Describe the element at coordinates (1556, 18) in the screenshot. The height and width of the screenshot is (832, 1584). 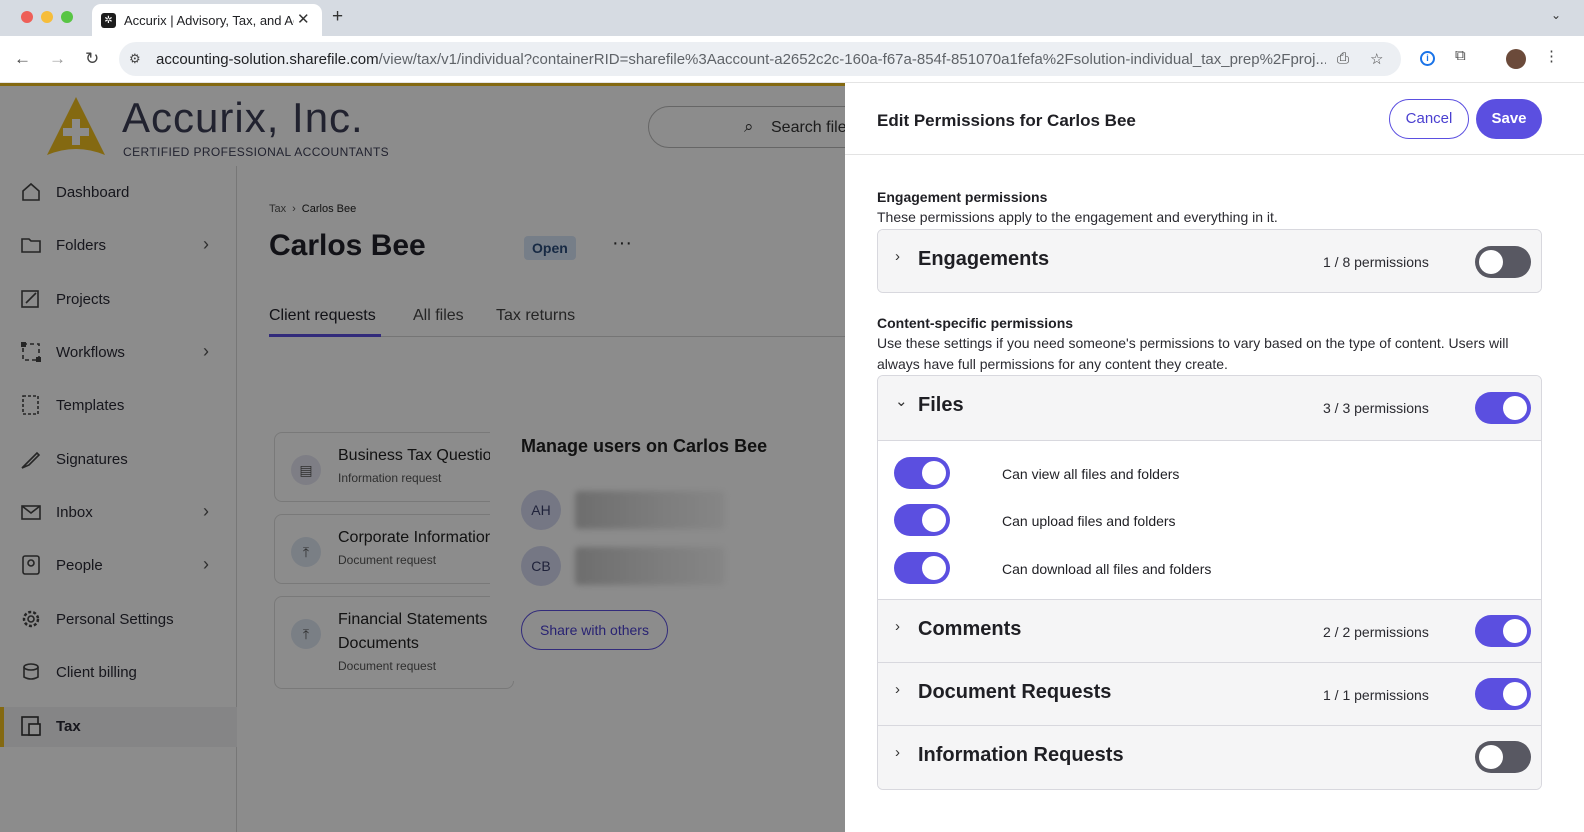
I see `tab-search-chevron-icon: ⌄` at that location.